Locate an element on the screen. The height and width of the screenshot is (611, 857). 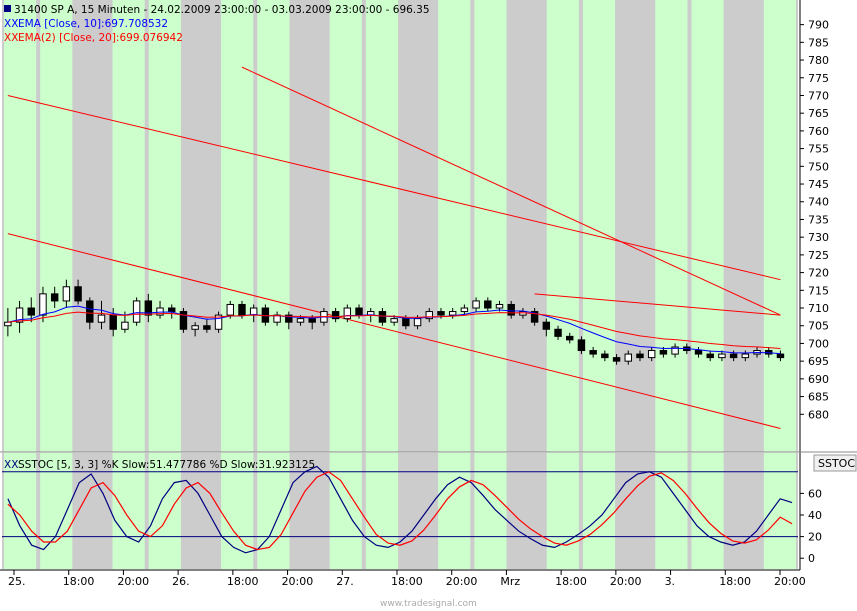
stoch-axis-label: SSTOC is located at coordinates (836, 463).